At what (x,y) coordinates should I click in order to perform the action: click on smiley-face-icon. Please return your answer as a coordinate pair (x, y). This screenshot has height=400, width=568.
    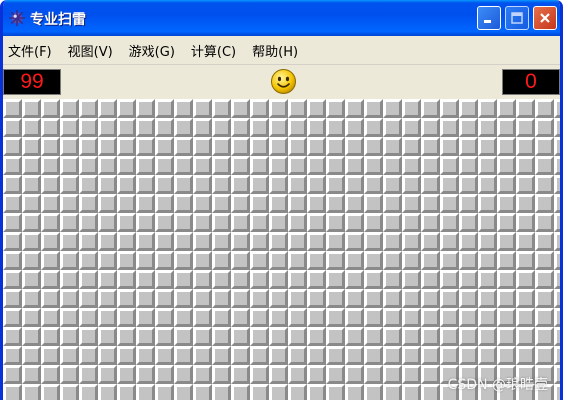
    Looking at the image, I should click on (283, 81).